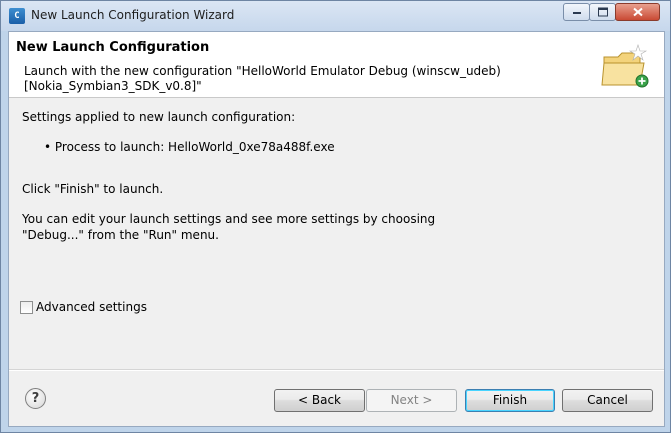 This screenshot has width=671, height=433. What do you see at coordinates (113, 47) in the screenshot?
I see `header-title: New Launch Configuration` at bounding box center [113, 47].